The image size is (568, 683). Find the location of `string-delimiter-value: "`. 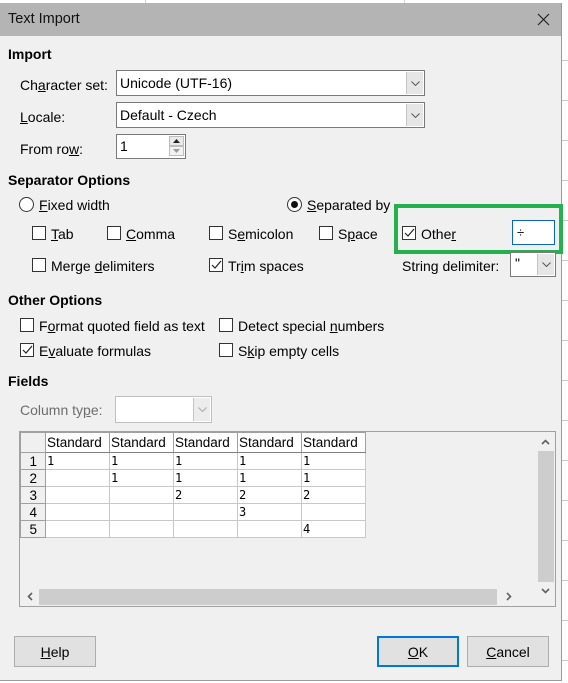

string-delimiter-value: " is located at coordinates (517, 263).